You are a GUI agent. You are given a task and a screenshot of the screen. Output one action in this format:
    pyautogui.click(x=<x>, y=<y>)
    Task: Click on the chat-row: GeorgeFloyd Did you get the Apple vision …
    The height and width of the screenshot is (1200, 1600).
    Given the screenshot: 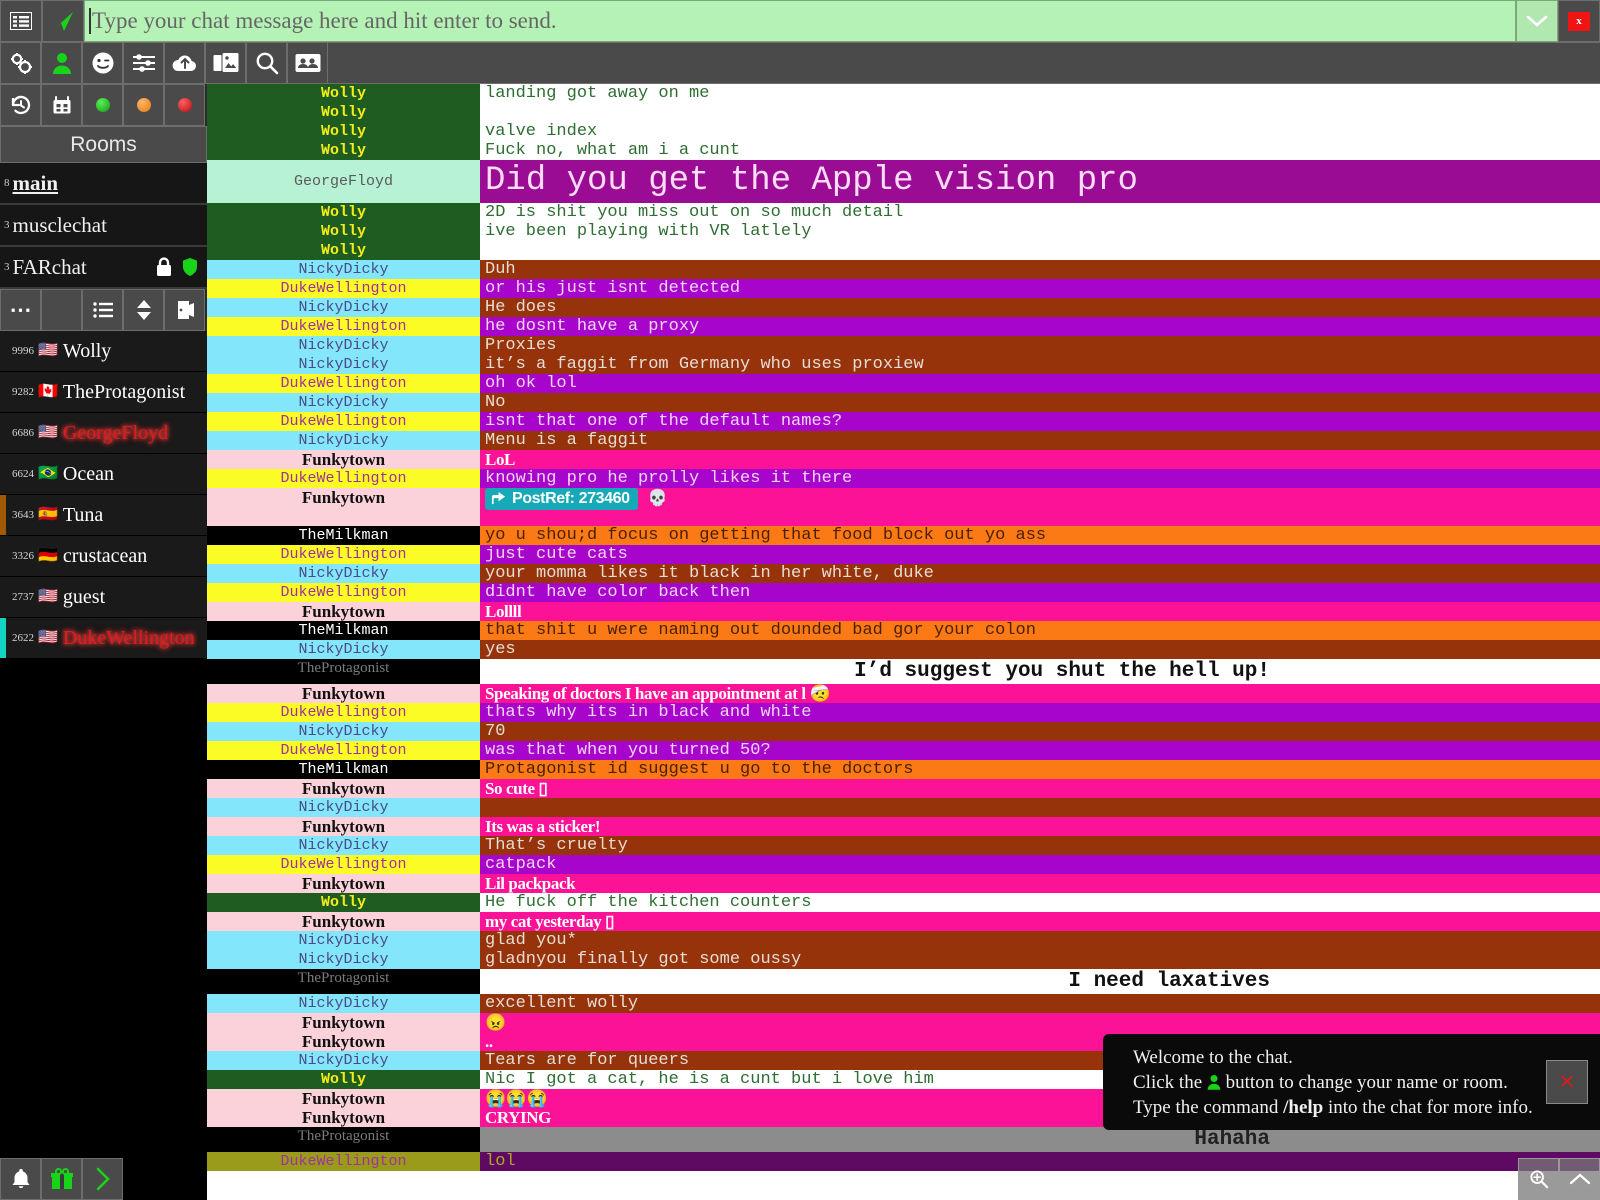 What is the action you would take?
    pyautogui.click(x=903, y=181)
    